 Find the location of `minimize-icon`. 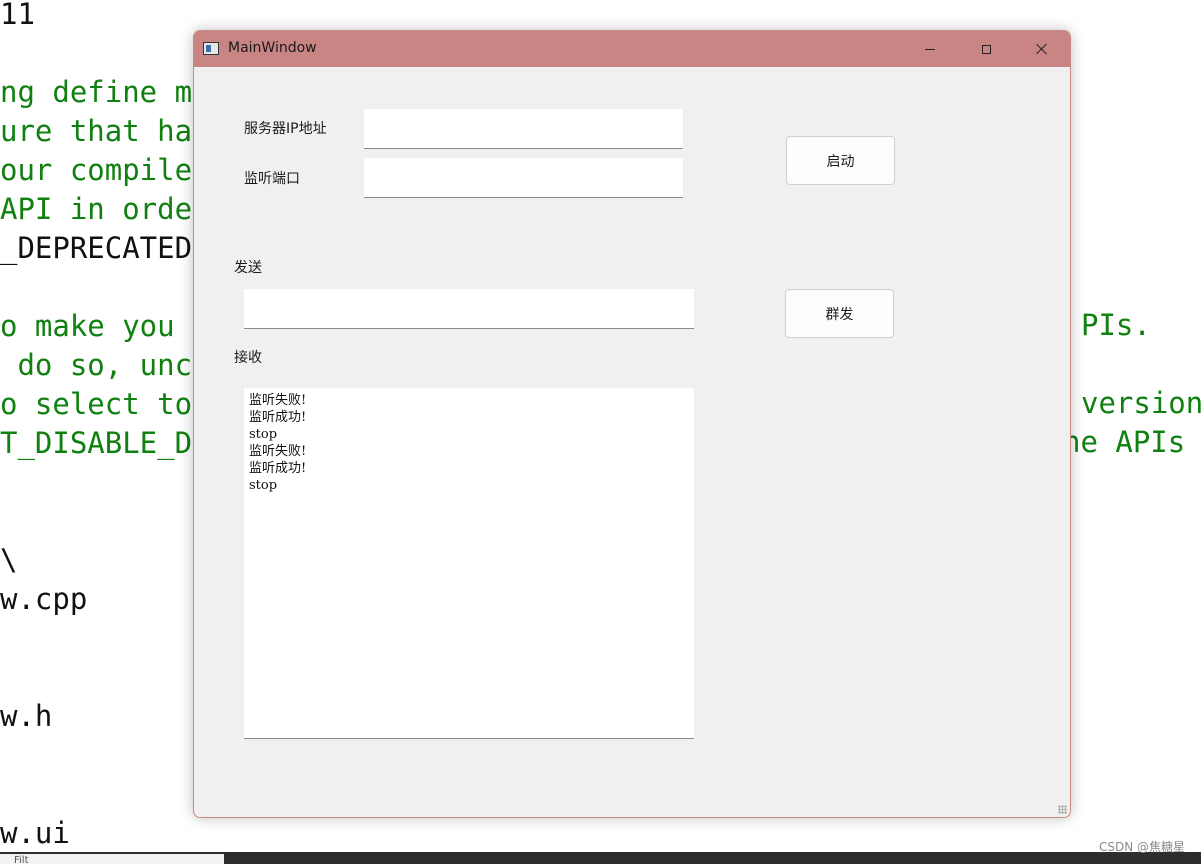

minimize-icon is located at coordinates (930, 49).